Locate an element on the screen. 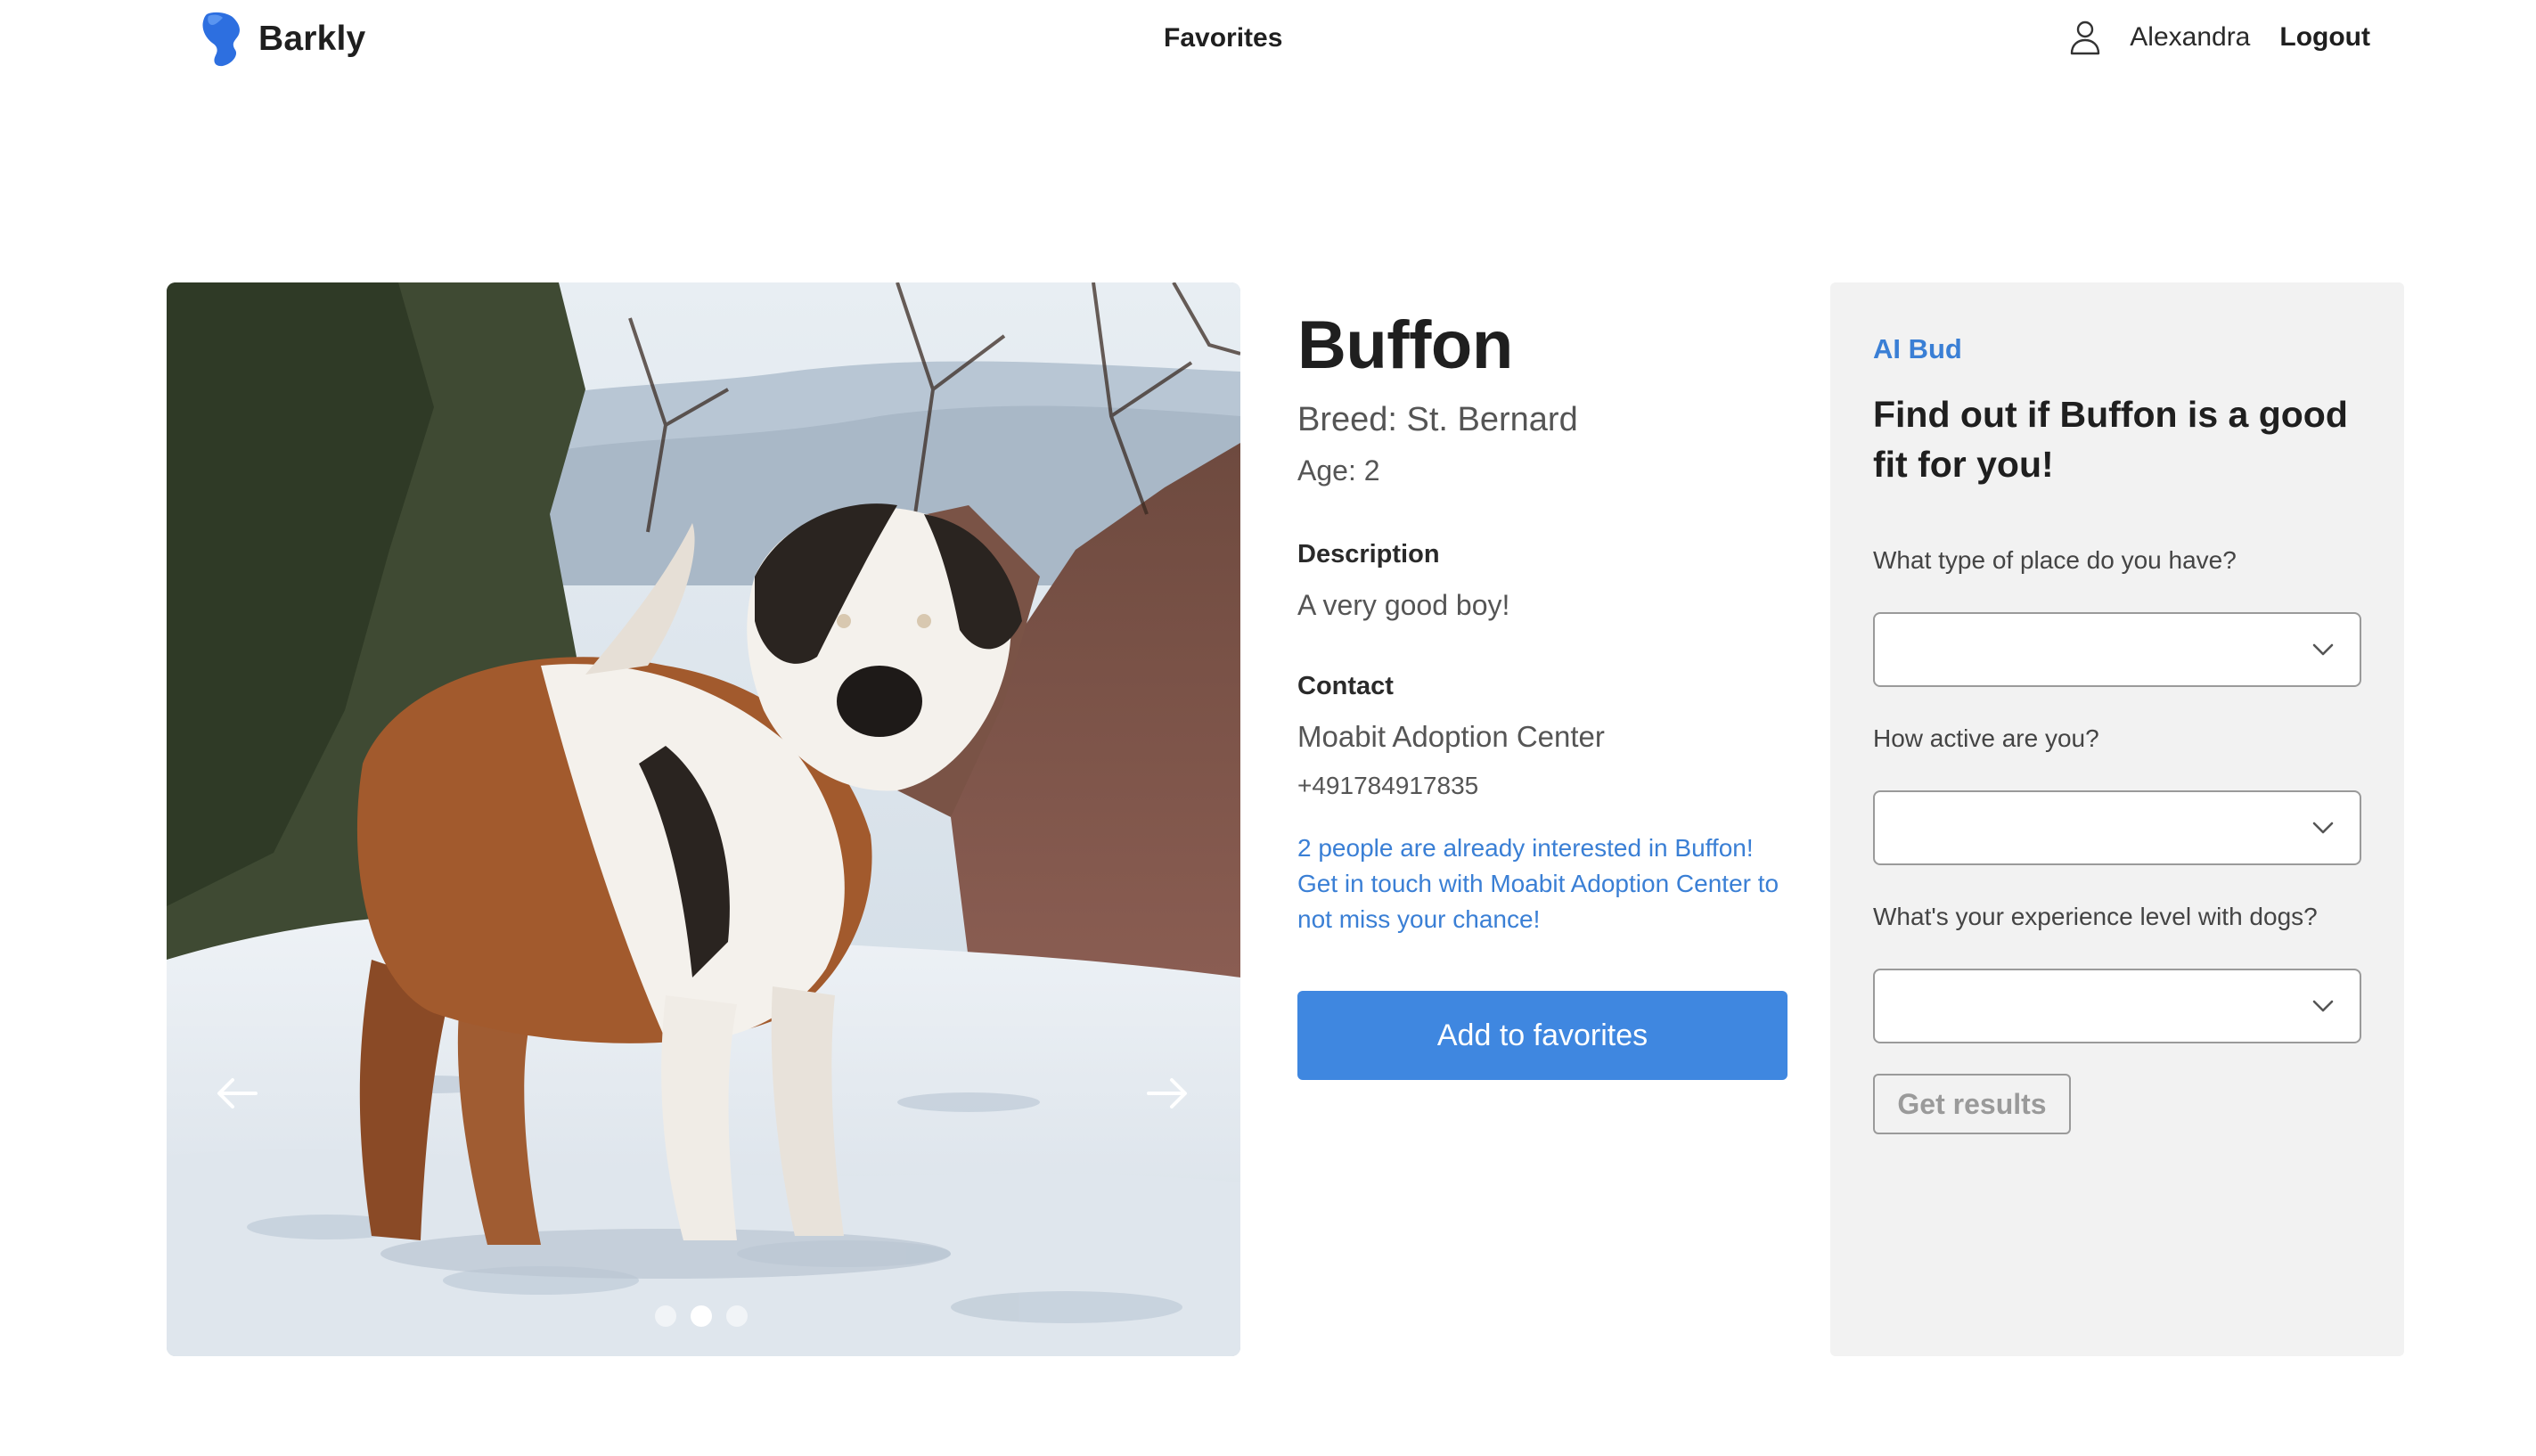 The image size is (2536, 1456). user-icon is located at coordinates (2085, 37).